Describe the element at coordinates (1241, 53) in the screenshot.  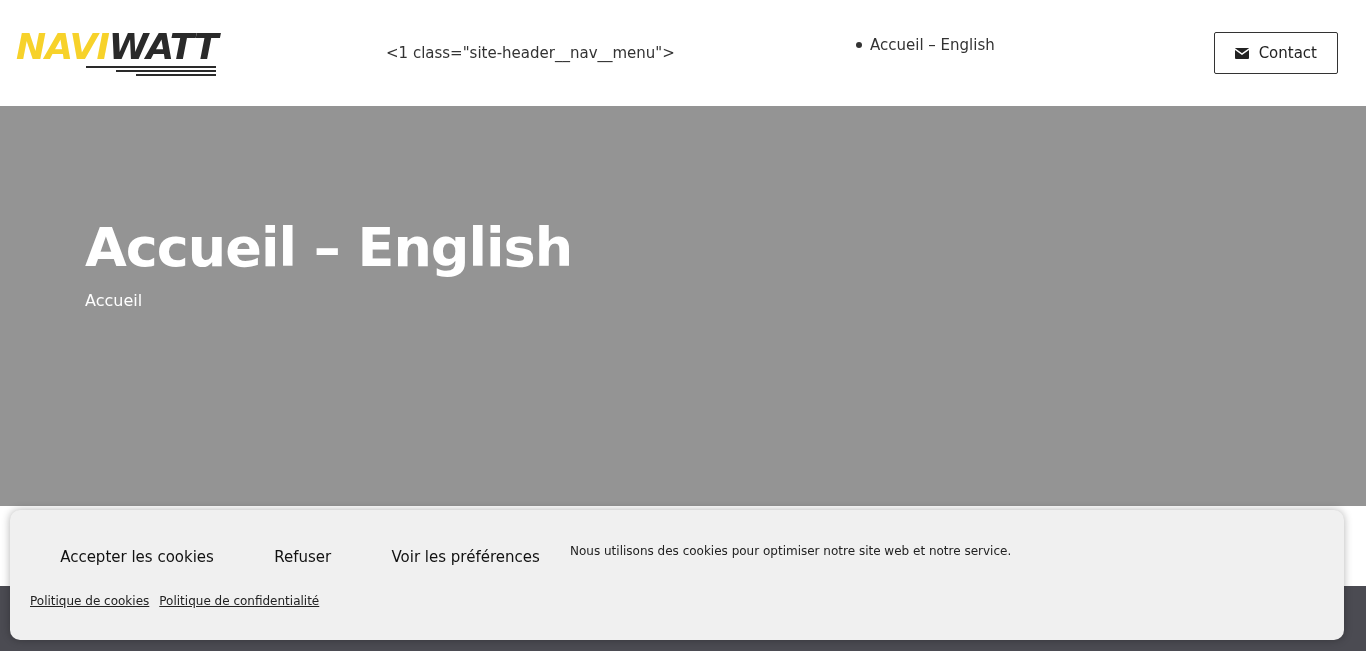
I see `envelope-icon` at that location.